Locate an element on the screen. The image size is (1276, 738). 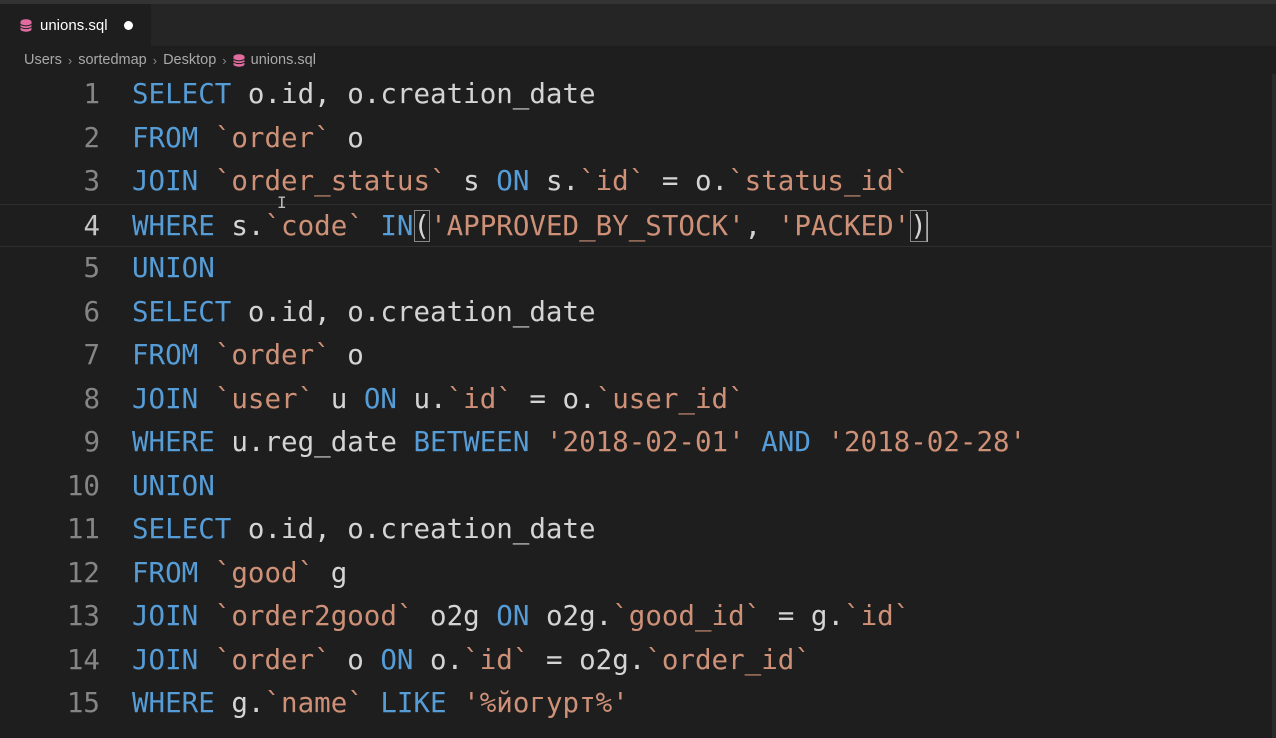
code-line: 7 FROM `order` o is located at coordinates (638, 356).